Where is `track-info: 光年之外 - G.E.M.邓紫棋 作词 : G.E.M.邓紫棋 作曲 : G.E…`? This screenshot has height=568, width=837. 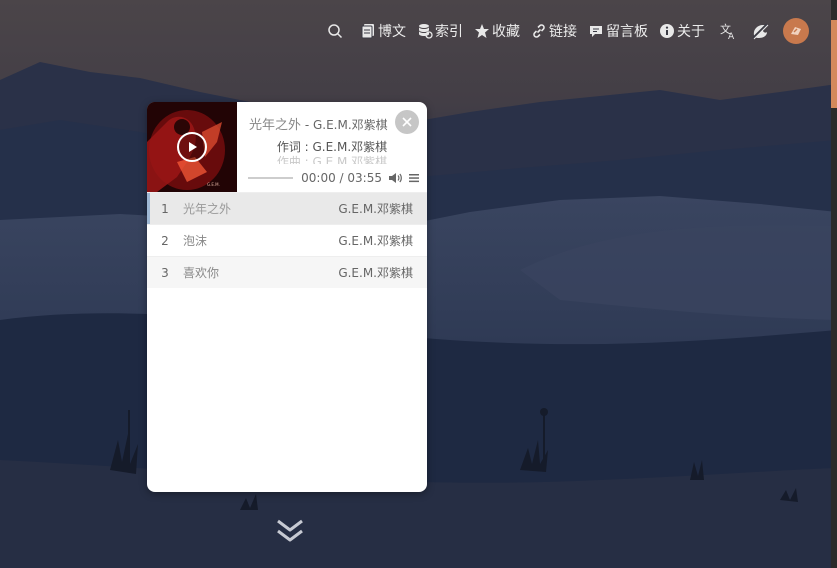 track-info: 光年之外 - G.E.M.邓紫棋 作词 : G.E.M.邓紫棋 作曲 : G.E… is located at coordinates (332, 147).